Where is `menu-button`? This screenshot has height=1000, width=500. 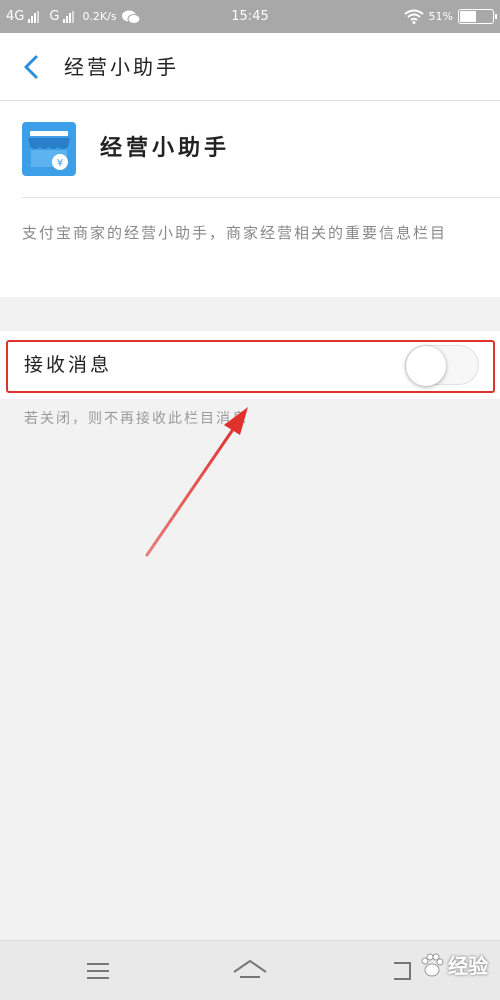 menu-button is located at coordinates (98, 971).